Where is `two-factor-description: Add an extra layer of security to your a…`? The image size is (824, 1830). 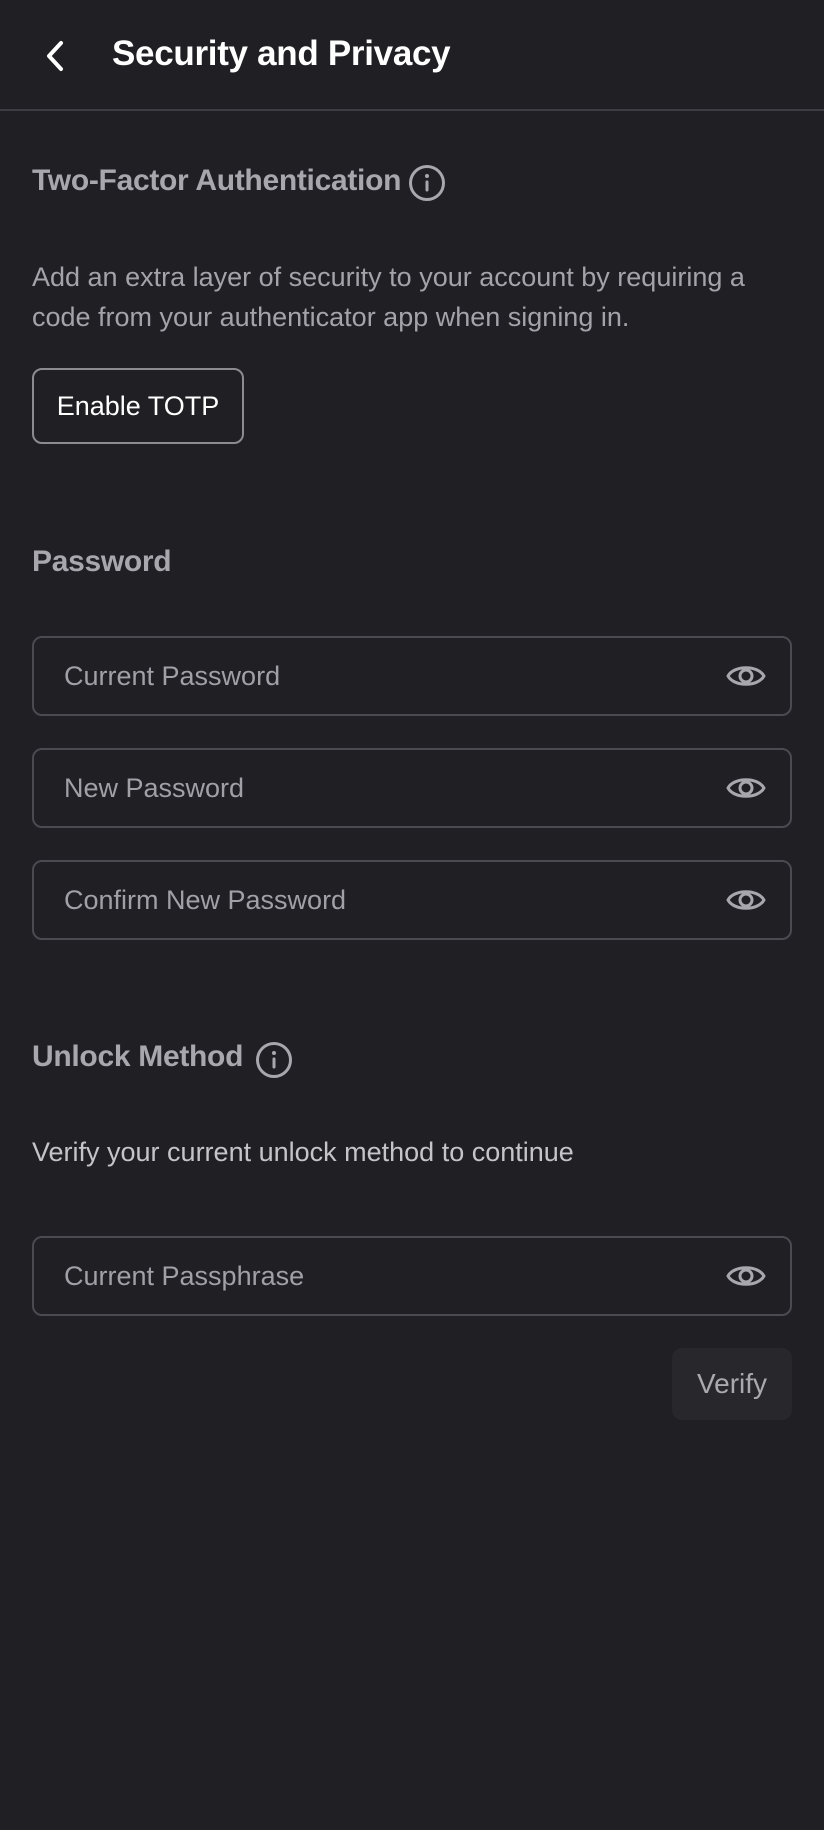 two-factor-description: Add an extra layer of security to your a… is located at coordinates (388, 297).